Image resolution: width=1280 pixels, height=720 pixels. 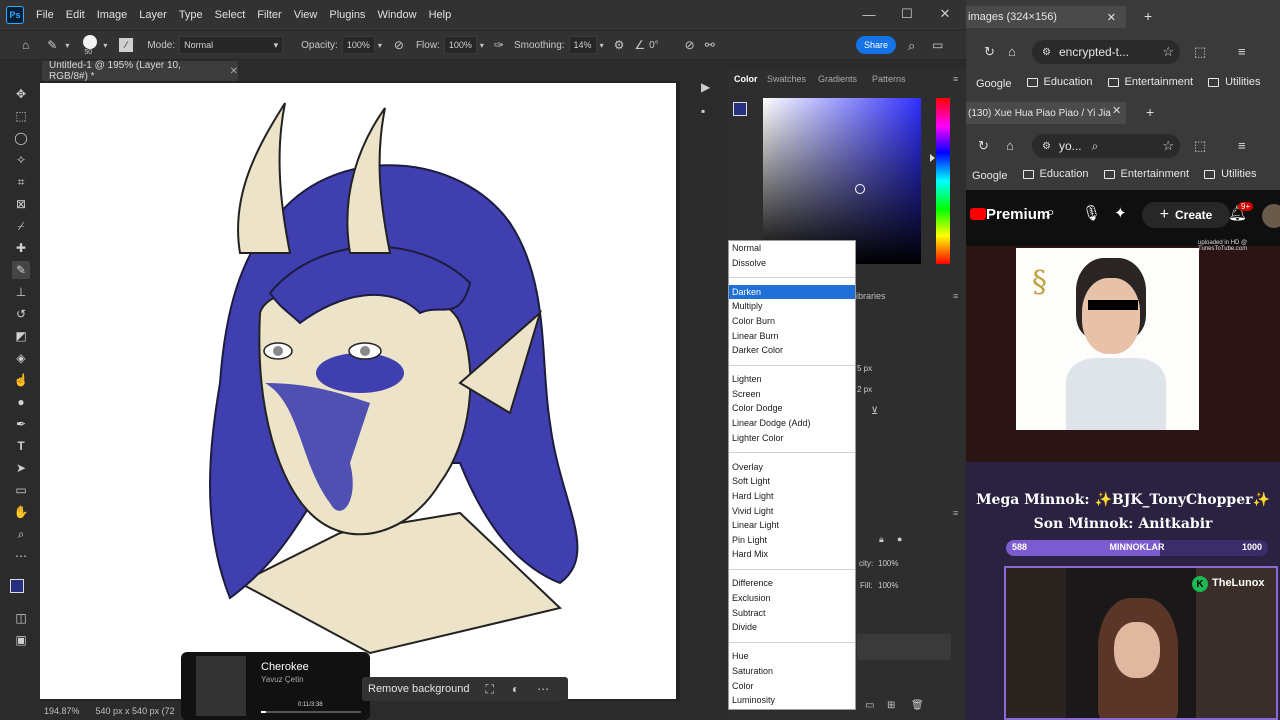 I want to click on new-group-icon: ▭, so click(x=869, y=705).